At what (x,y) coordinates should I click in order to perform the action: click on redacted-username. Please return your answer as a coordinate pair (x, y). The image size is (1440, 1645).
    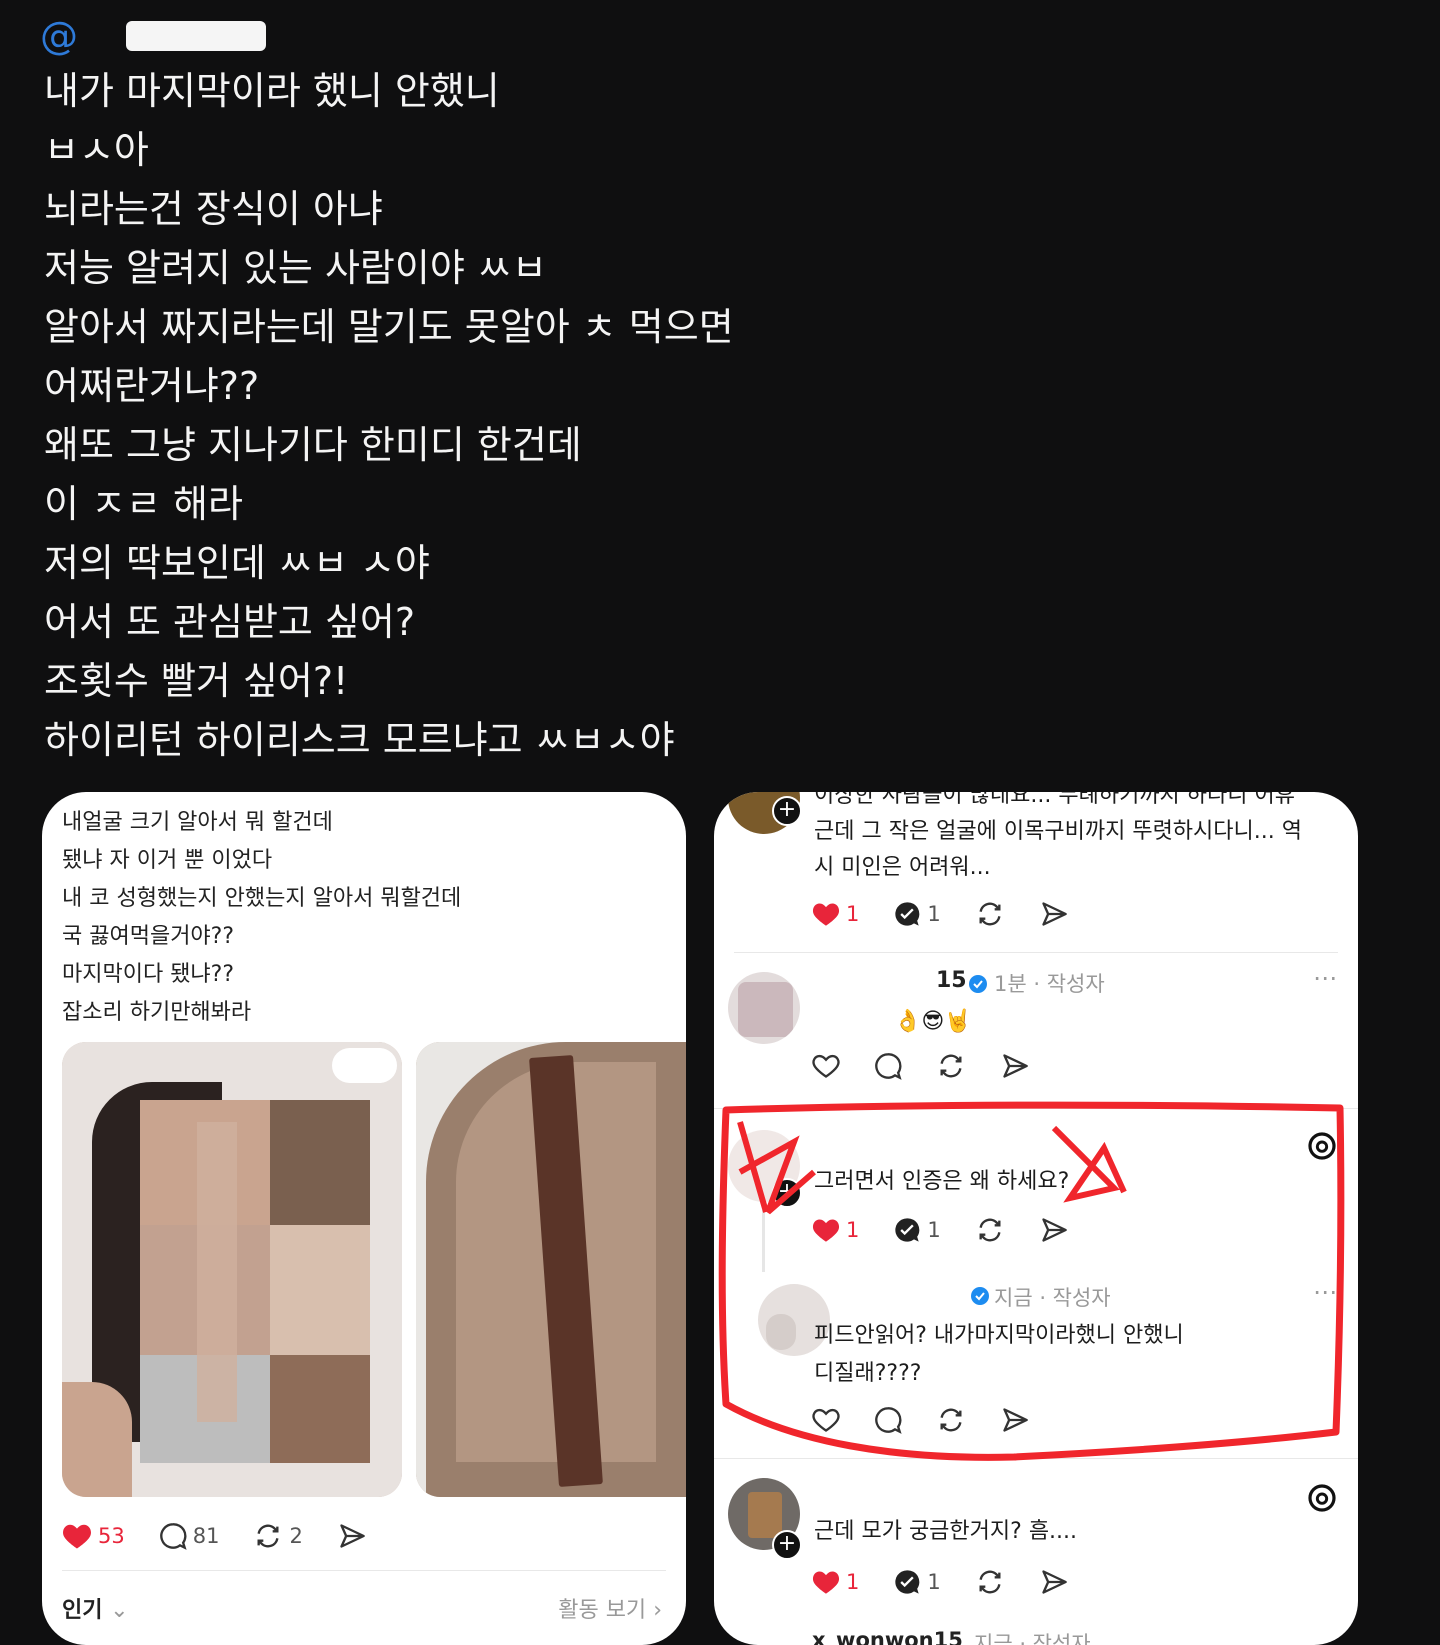
    Looking at the image, I should click on (196, 36).